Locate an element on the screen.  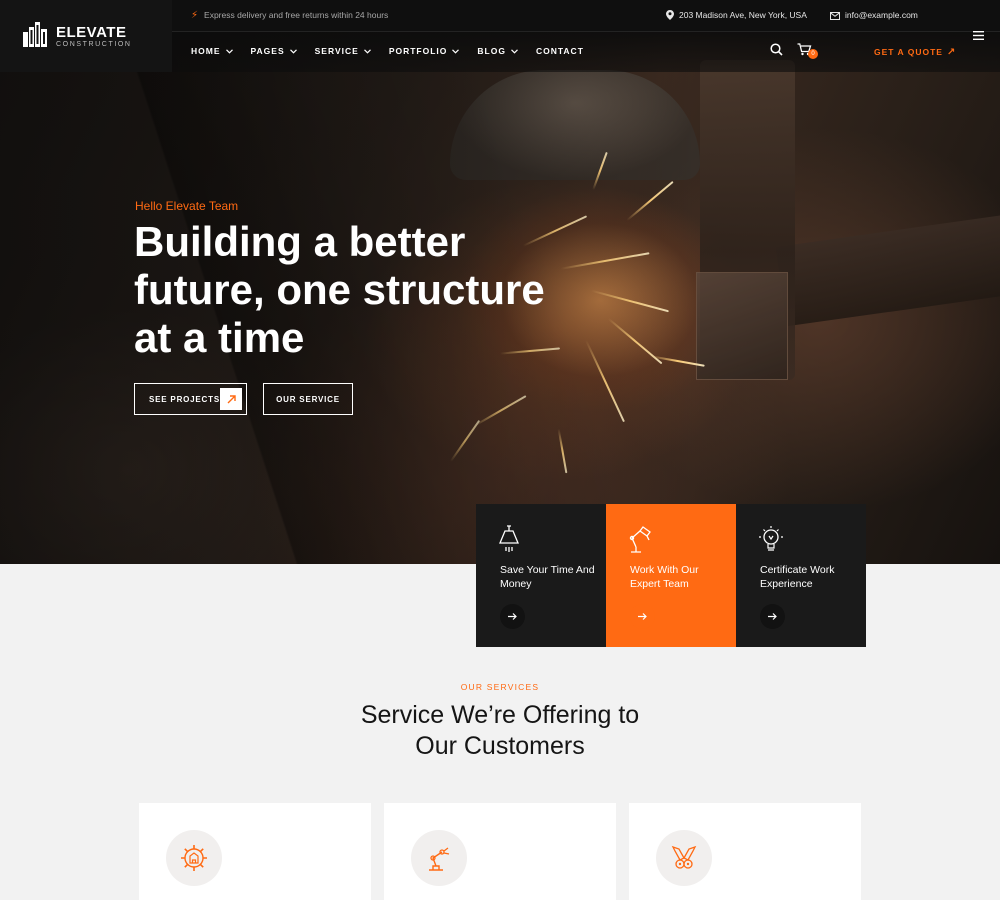
our-service-label: OUR SERVICE is located at coordinates (308, 399).